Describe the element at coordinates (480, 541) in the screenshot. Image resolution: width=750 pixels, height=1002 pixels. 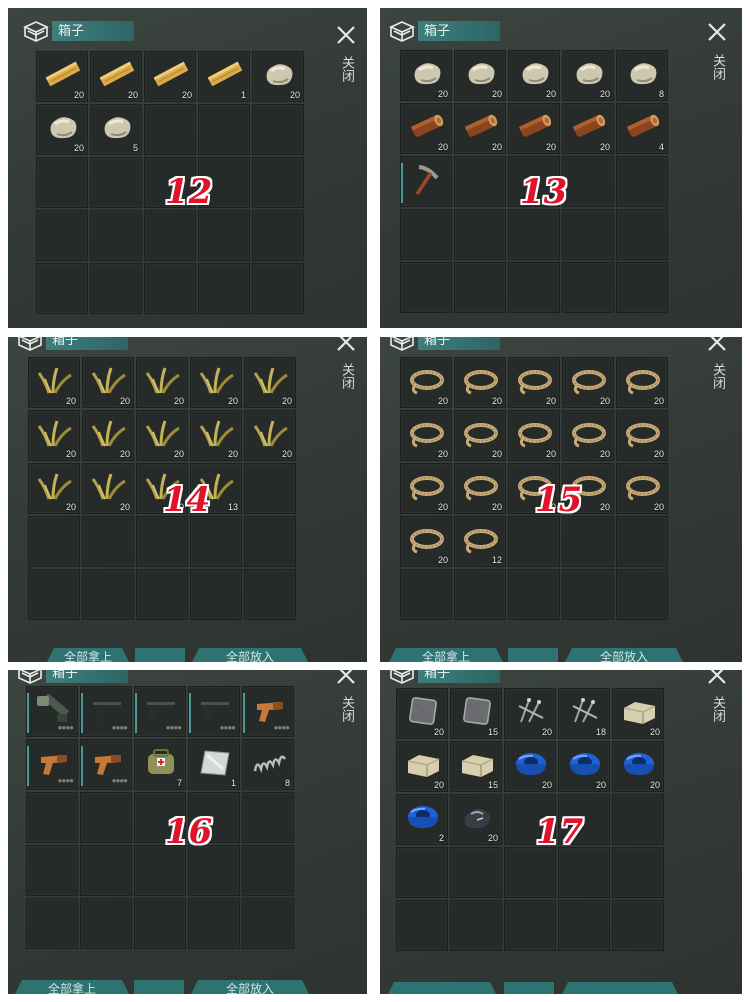
I see `inventory-slot: 12` at that location.